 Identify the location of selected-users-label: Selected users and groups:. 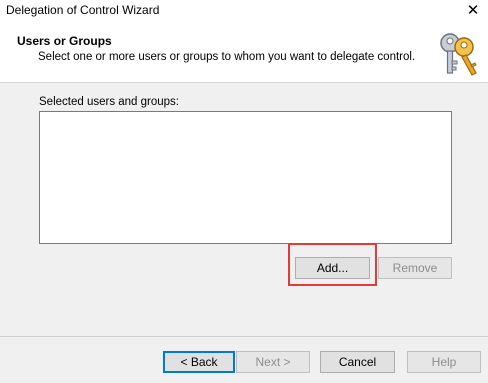
(109, 102).